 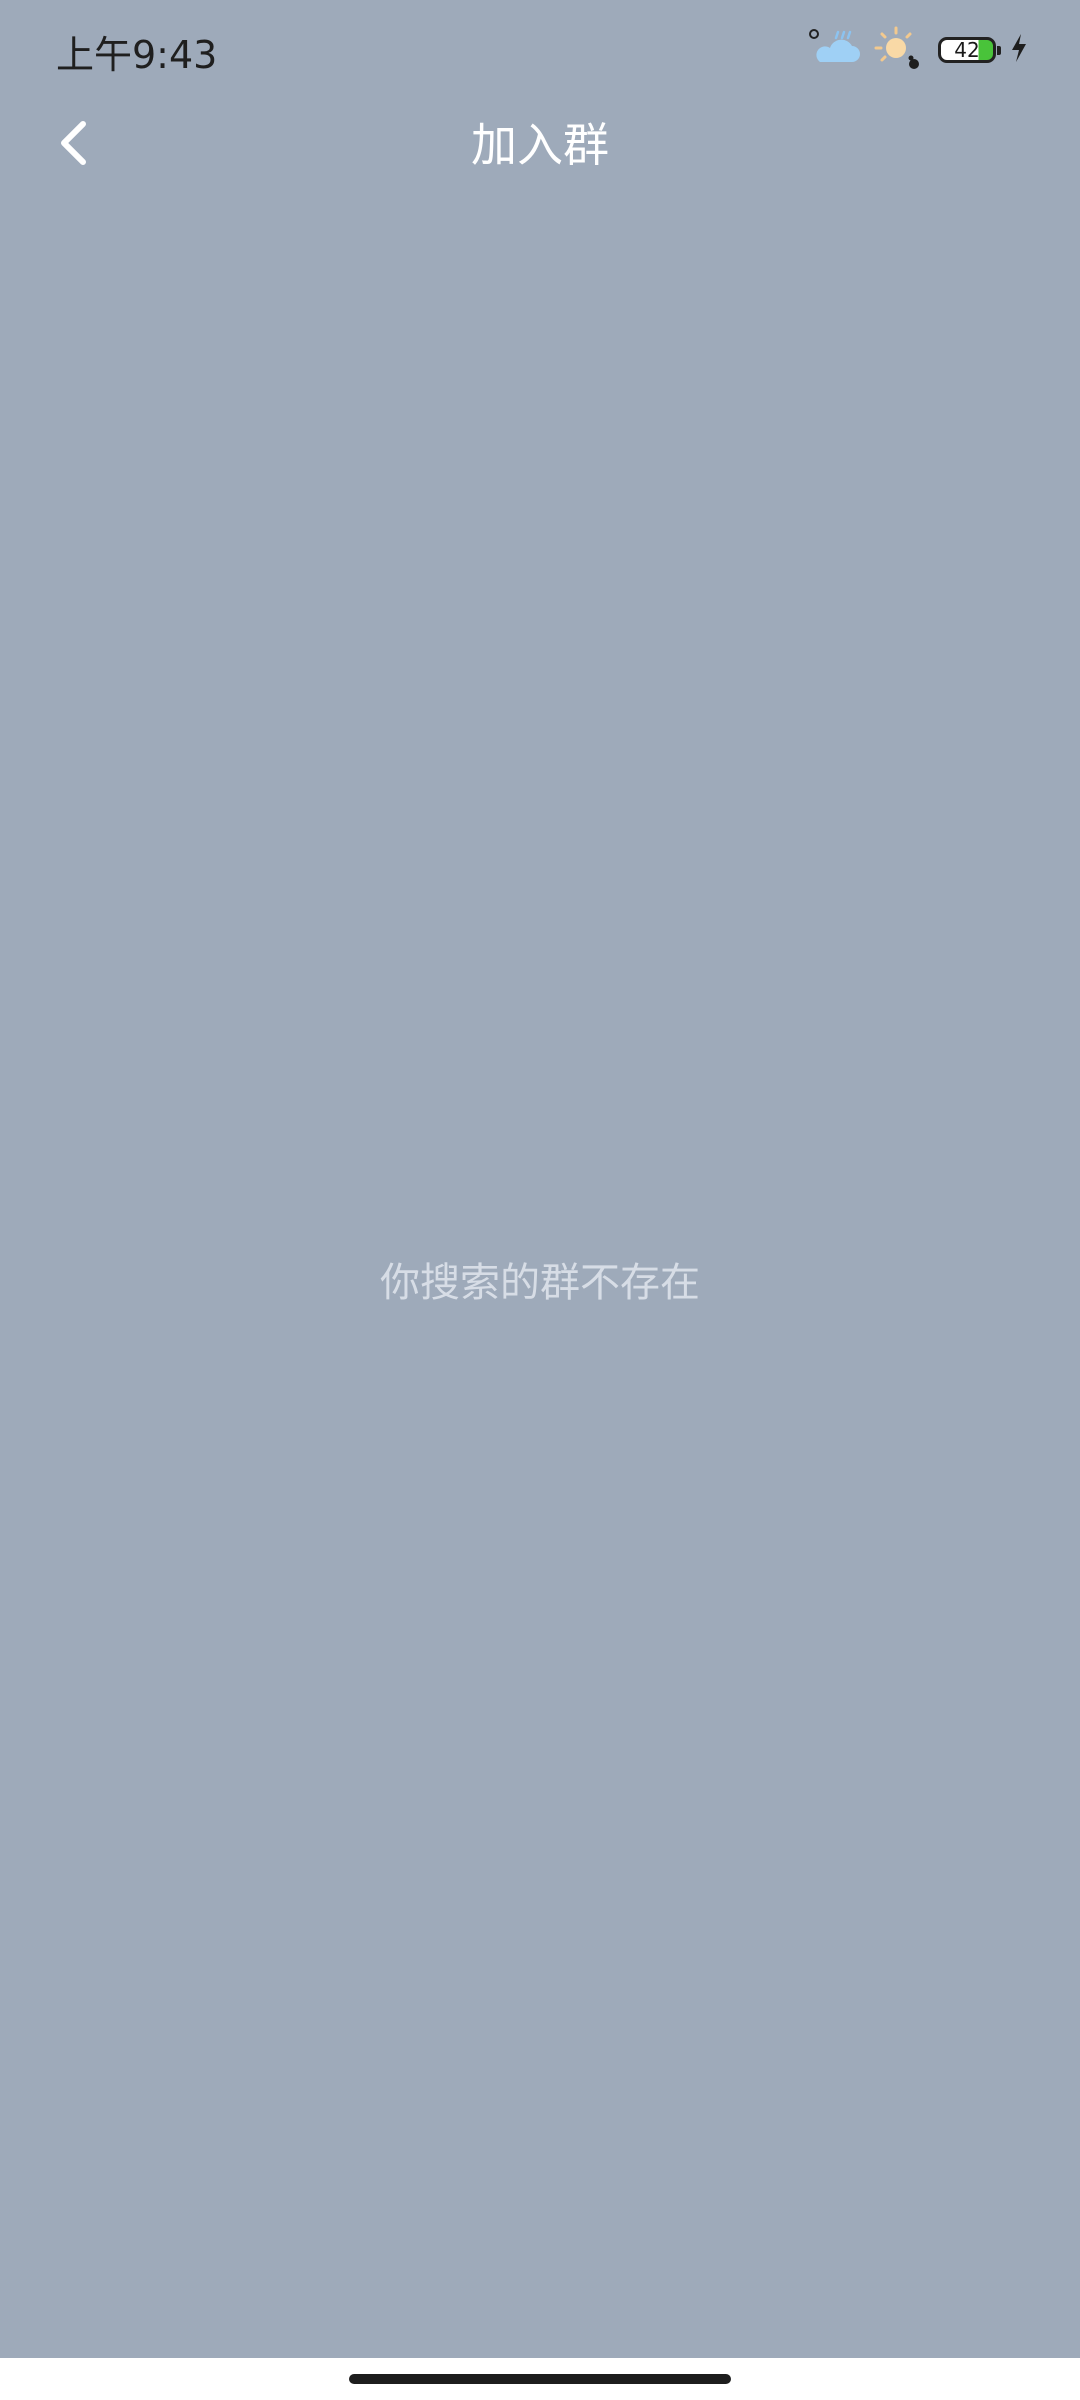 What do you see at coordinates (540, 2379) in the screenshot?
I see `home-indicator` at bounding box center [540, 2379].